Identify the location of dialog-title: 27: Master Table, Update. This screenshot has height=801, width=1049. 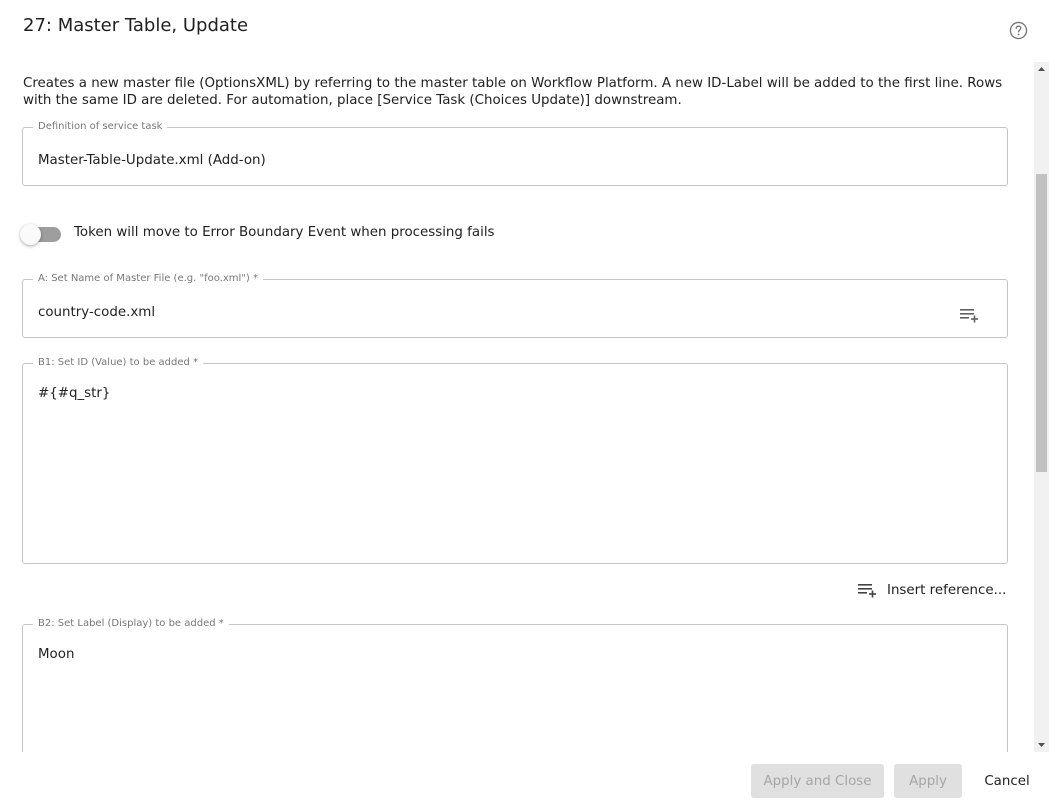
(136, 25).